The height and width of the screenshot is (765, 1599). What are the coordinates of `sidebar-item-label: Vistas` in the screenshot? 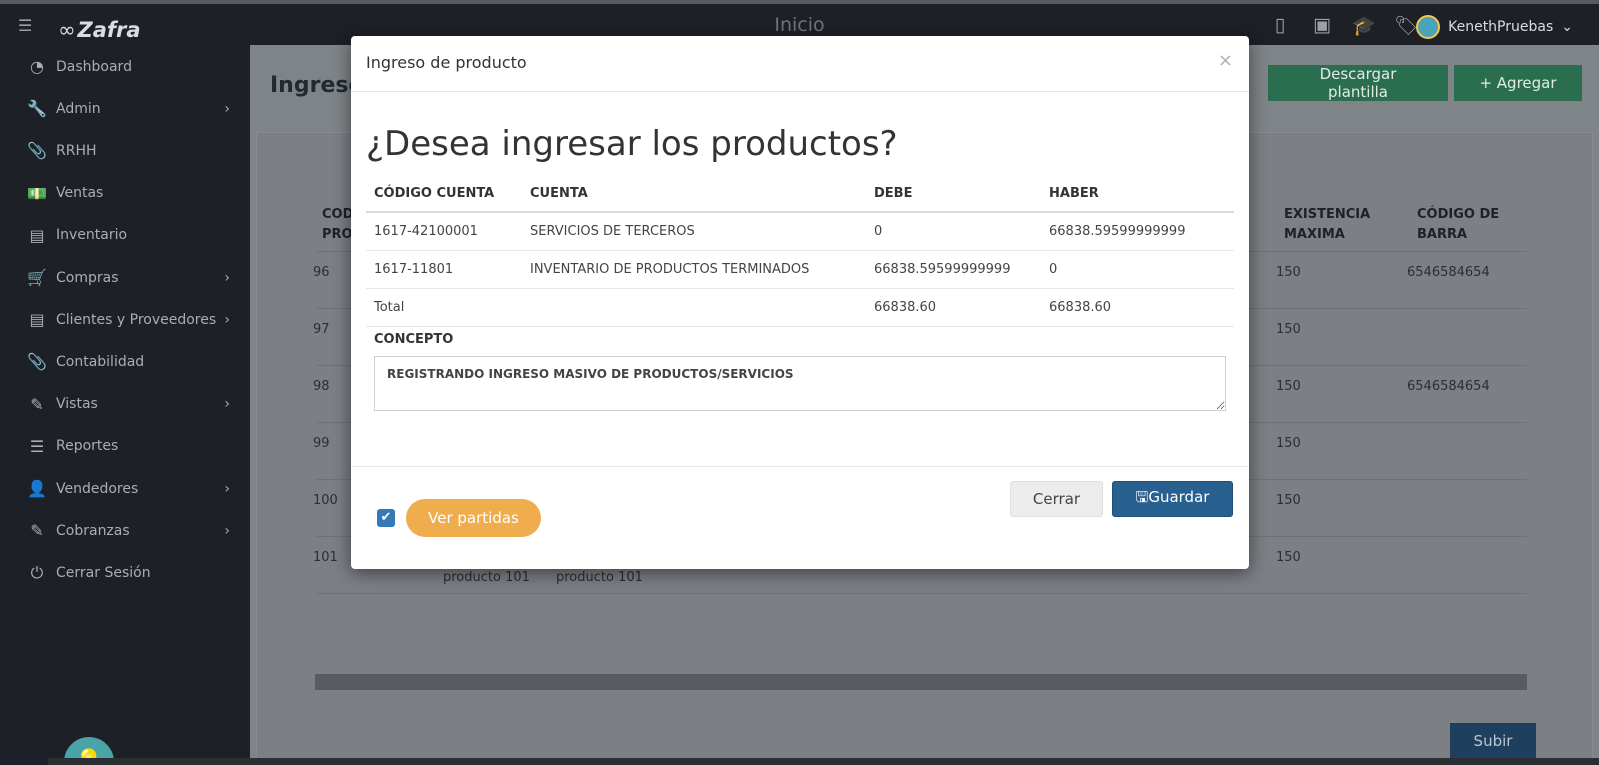 It's located at (77, 404).